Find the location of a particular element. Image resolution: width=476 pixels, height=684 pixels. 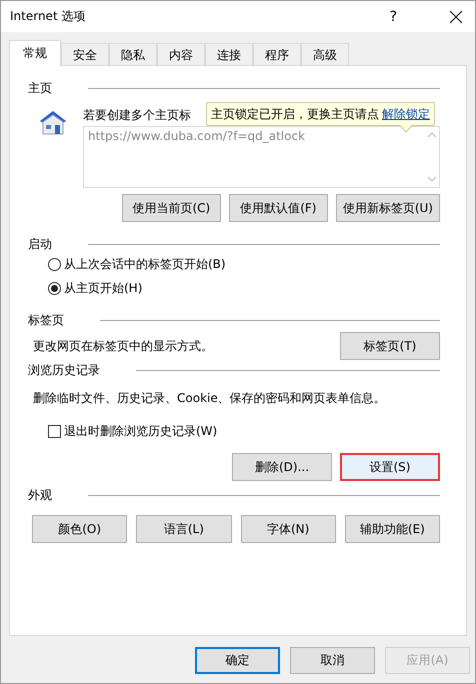

appearance-button: 辅助功能(E) is located at coordinates (392, 529).